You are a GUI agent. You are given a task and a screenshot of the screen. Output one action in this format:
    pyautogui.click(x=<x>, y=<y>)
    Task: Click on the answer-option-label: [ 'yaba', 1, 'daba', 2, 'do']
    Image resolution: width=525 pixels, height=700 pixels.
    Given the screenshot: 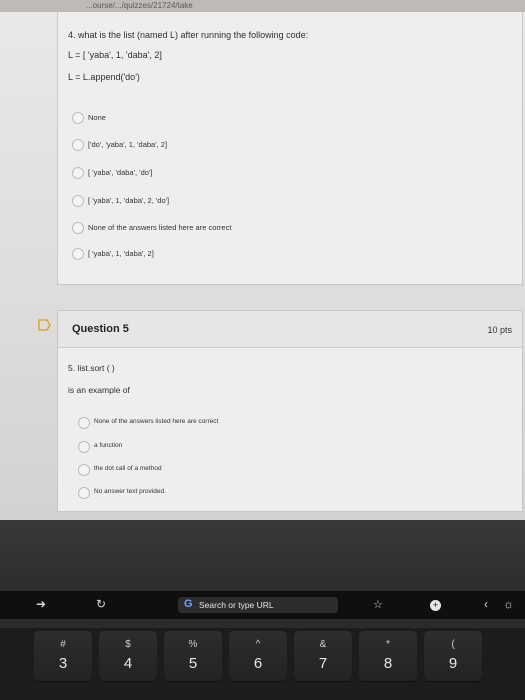 What is the action you would take?
    pyautogui.click(x=129, y=200)
    